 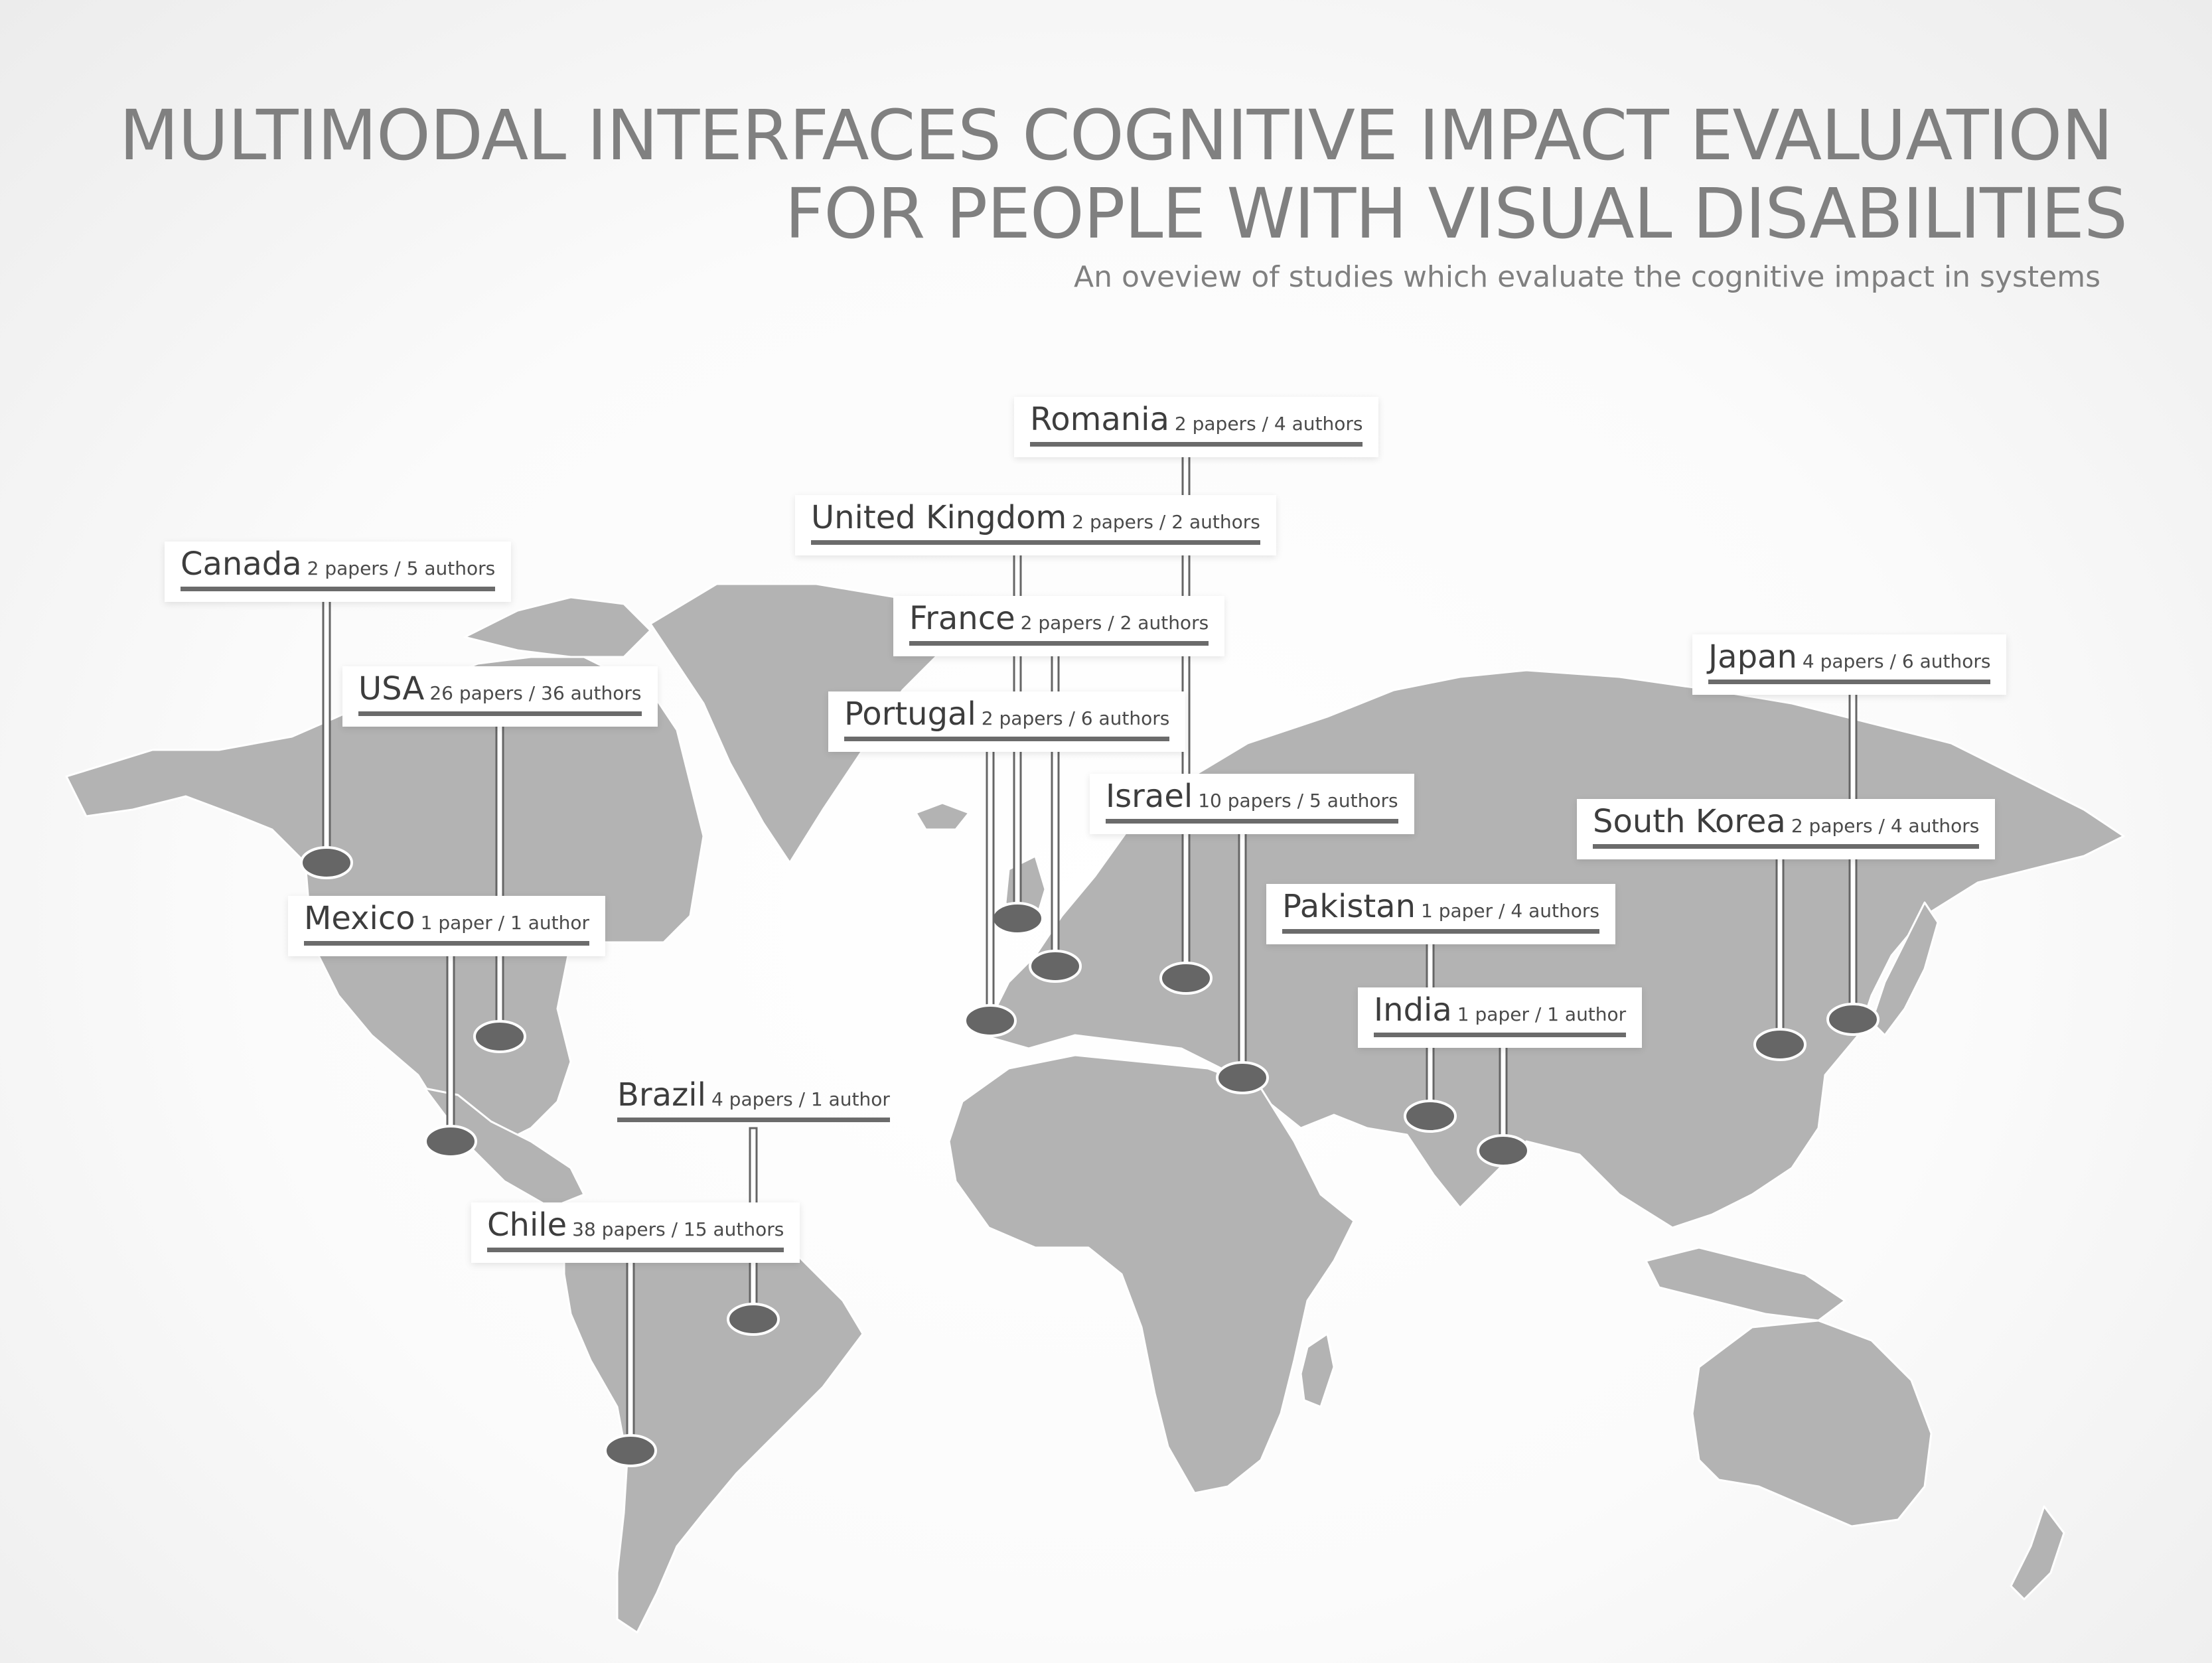 What do you see at coordinates (1075, 718) in the screenshot?
I see `country-stats: 2 papers / 6 authors` at bounding box center [1075, 718].